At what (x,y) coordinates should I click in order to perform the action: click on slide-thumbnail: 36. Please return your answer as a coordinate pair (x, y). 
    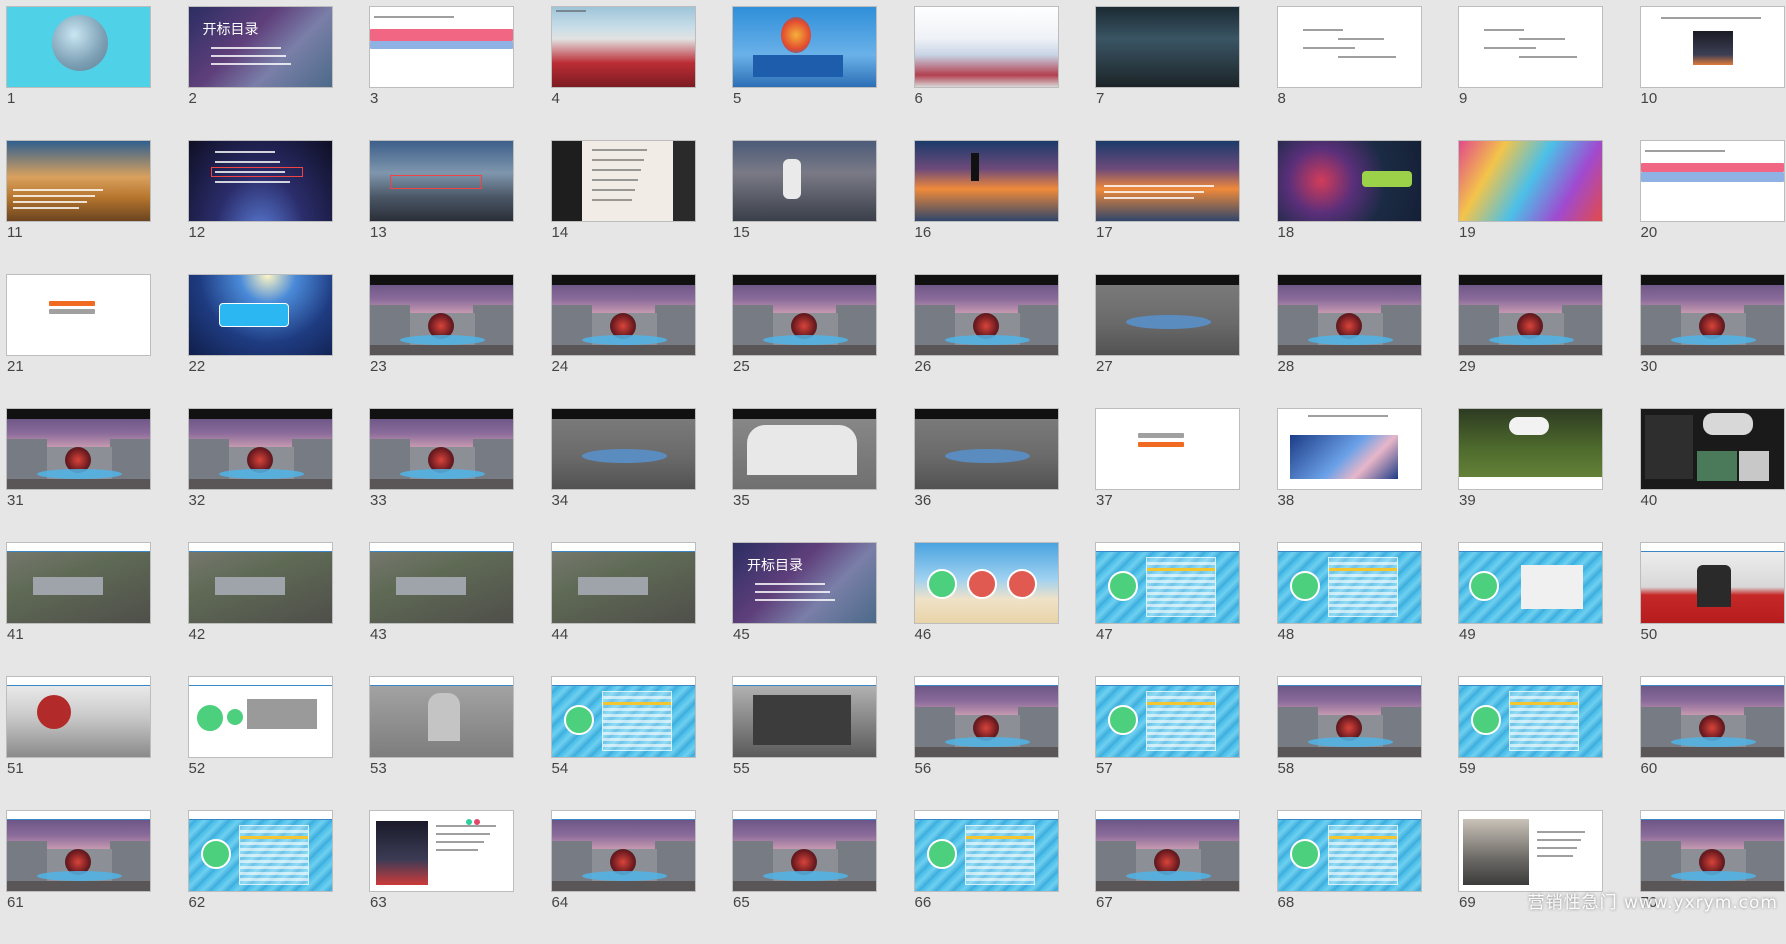
    Looking at the image, I should click on (986, 475).